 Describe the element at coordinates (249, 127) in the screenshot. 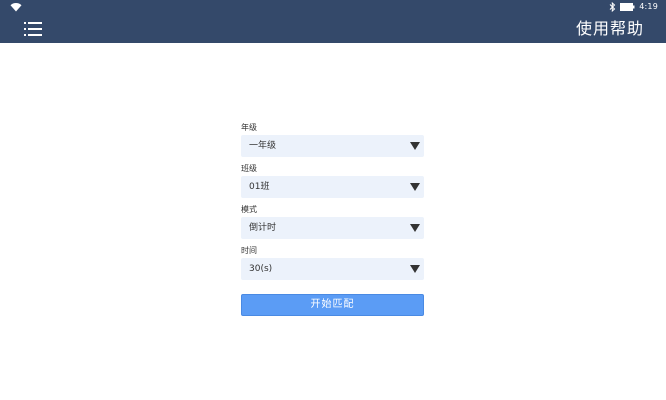

I see `grade-label: 年级` at that location.